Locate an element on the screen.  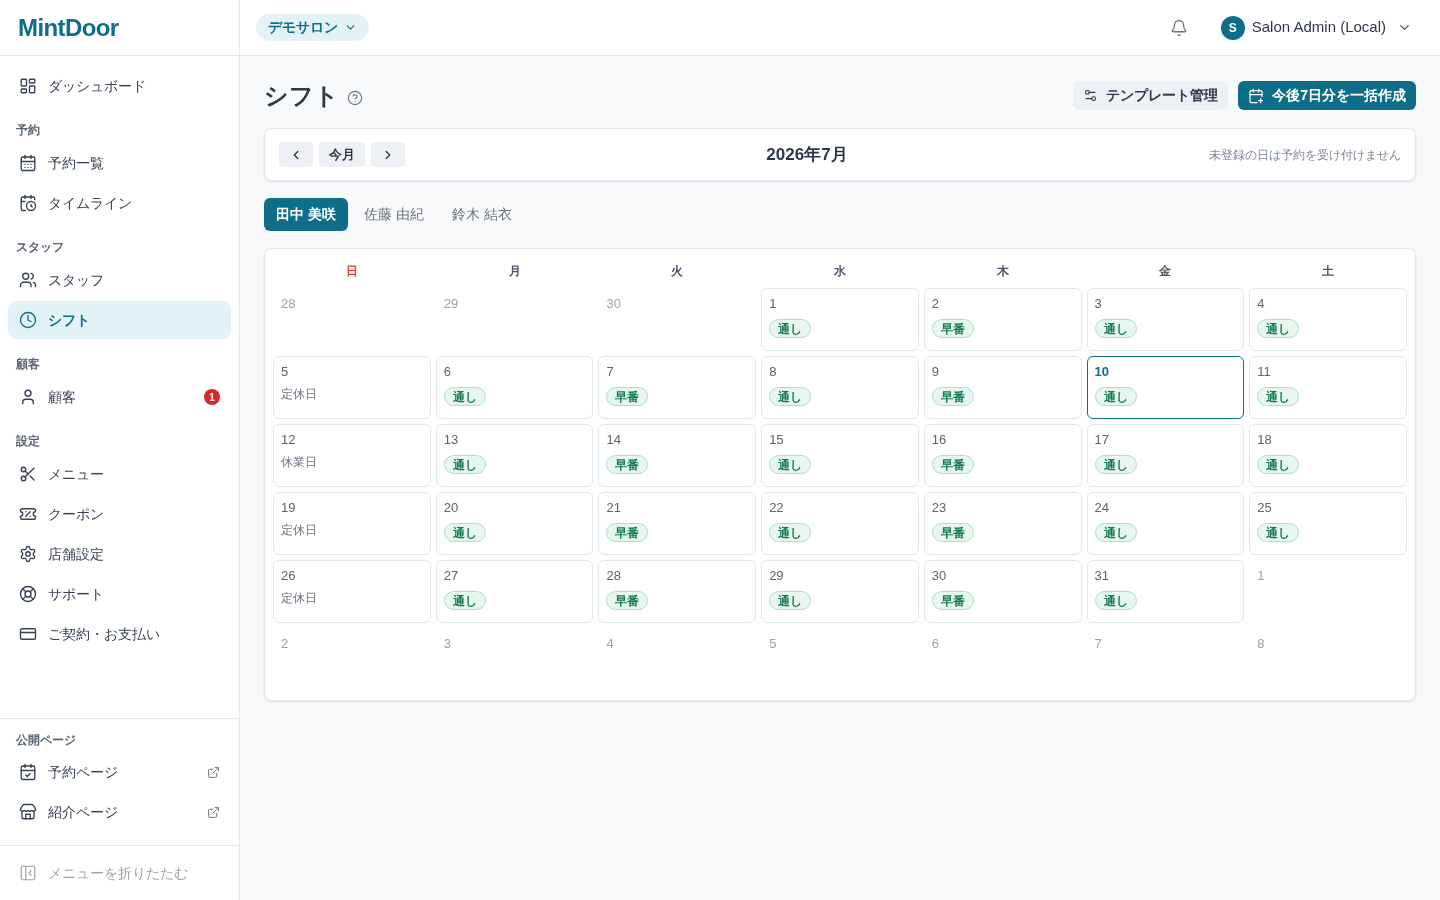
nav-item: 店舗設定 is located at coordinates (119, 554).